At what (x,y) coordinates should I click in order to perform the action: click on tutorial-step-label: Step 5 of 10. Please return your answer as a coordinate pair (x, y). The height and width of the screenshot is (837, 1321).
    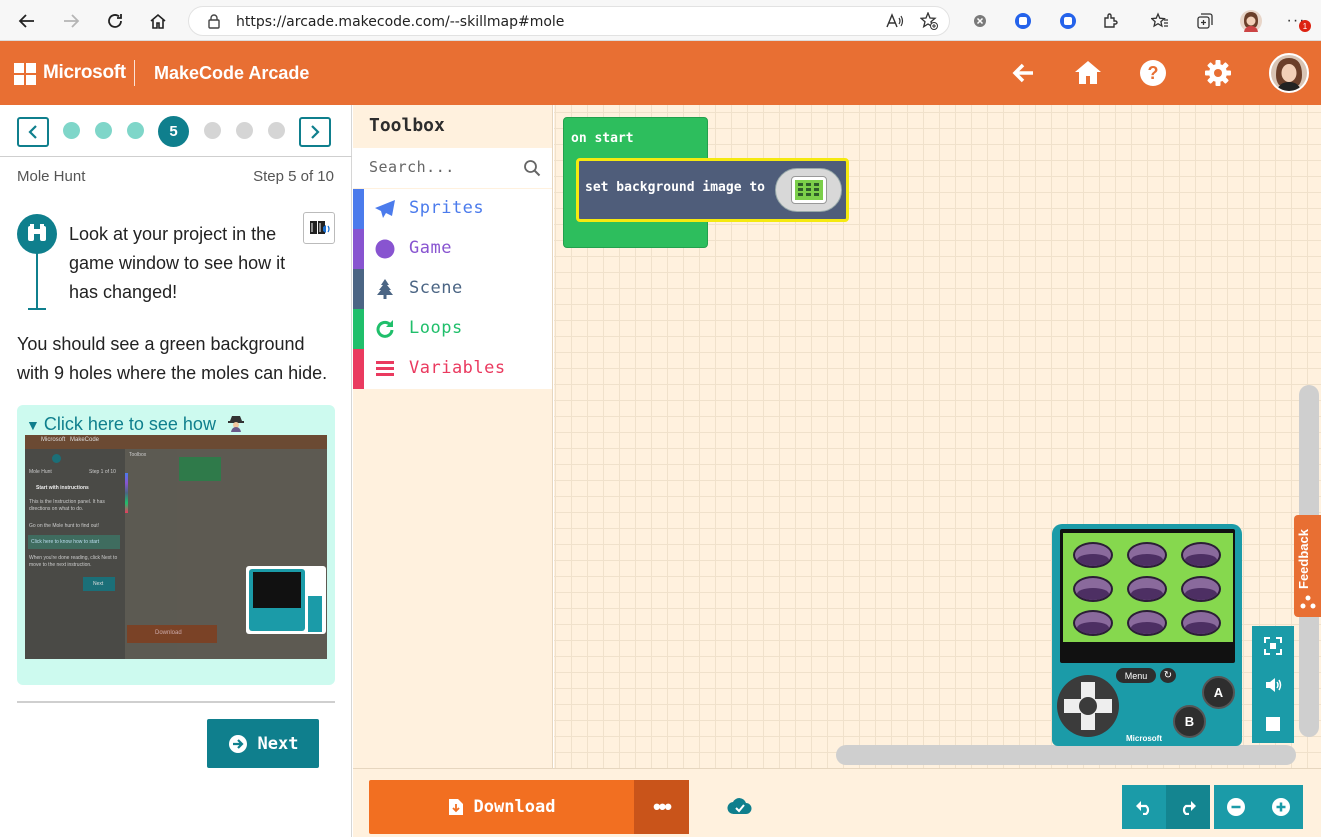
    Looking at the image, I should click on (293, 176).